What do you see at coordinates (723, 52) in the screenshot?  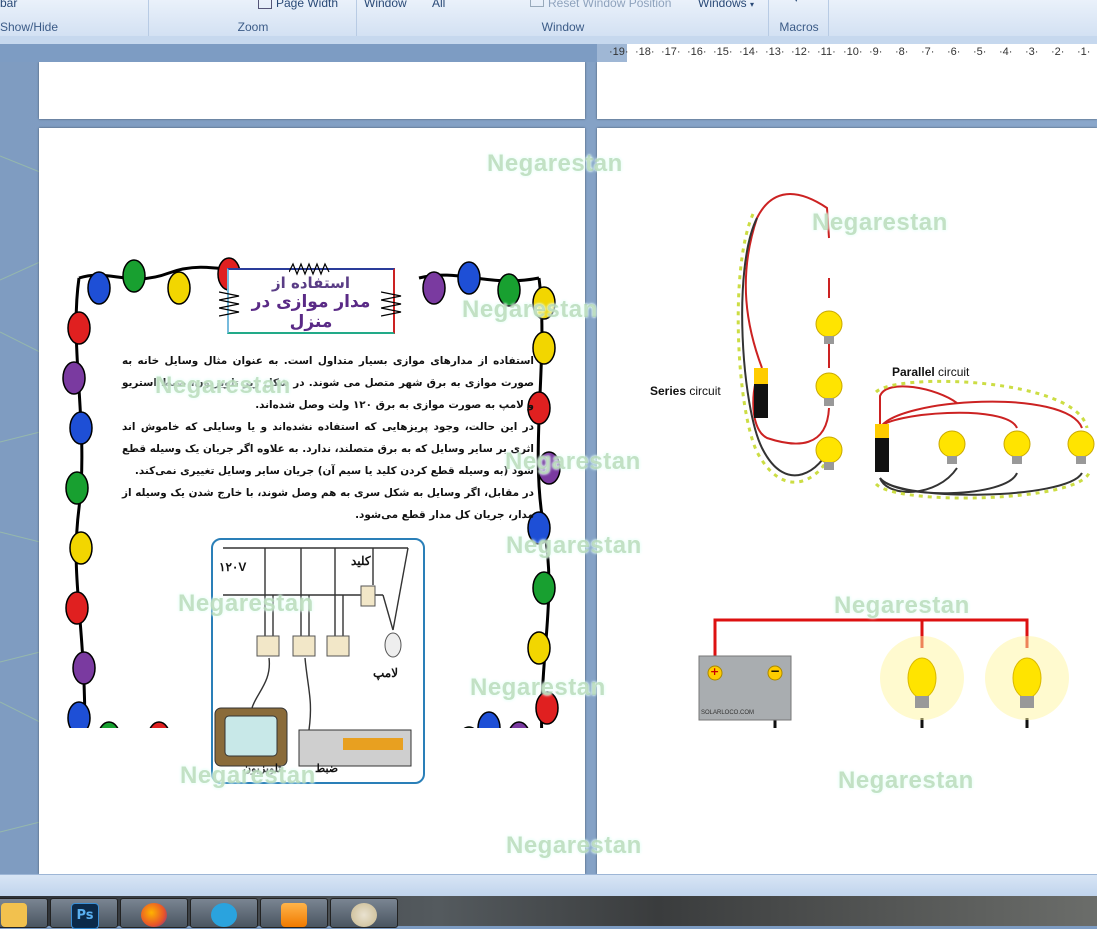 I see `ruler-tick-label: ·15·` at bounding box center [723, 52].